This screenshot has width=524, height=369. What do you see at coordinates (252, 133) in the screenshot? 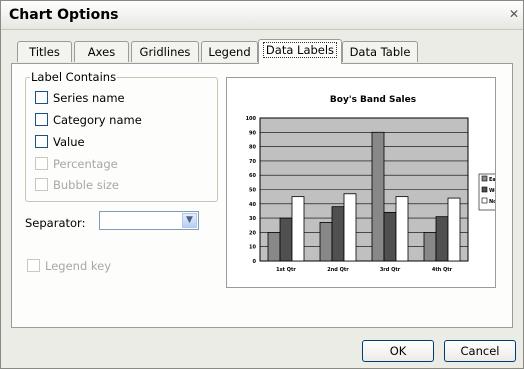
I see `y-tick-label: 90` at bounding box center [252, 133].